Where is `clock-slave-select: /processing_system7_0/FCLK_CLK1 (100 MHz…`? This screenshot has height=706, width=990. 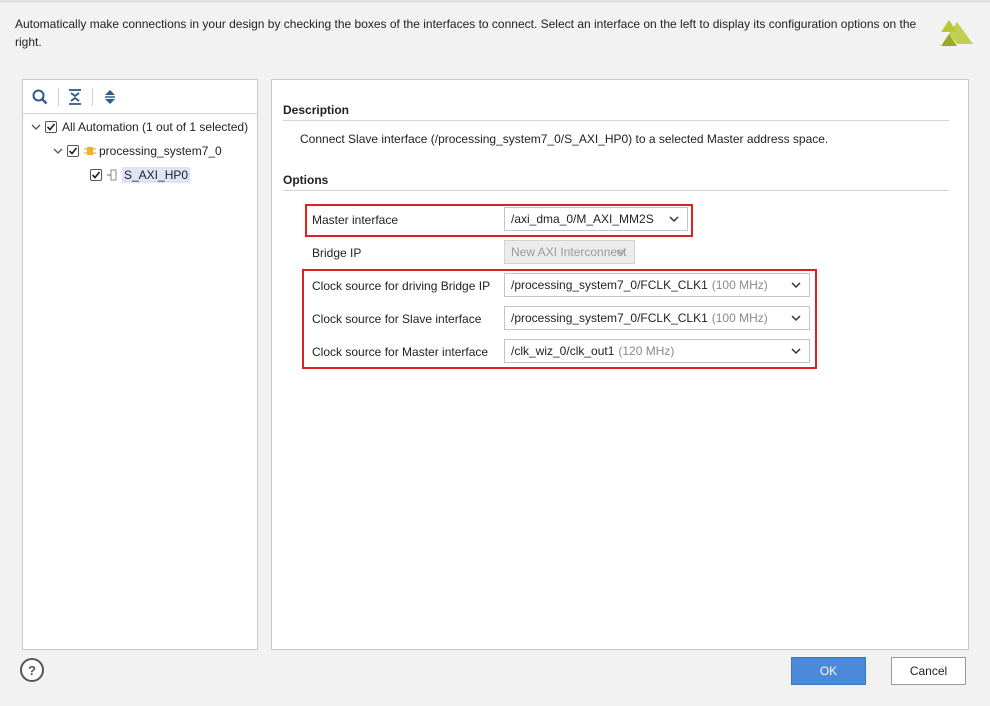
clock-slave-select: /processing_system7_0/FCLK_CLK1 (100 MHz… is located at coordinates (657, 318).